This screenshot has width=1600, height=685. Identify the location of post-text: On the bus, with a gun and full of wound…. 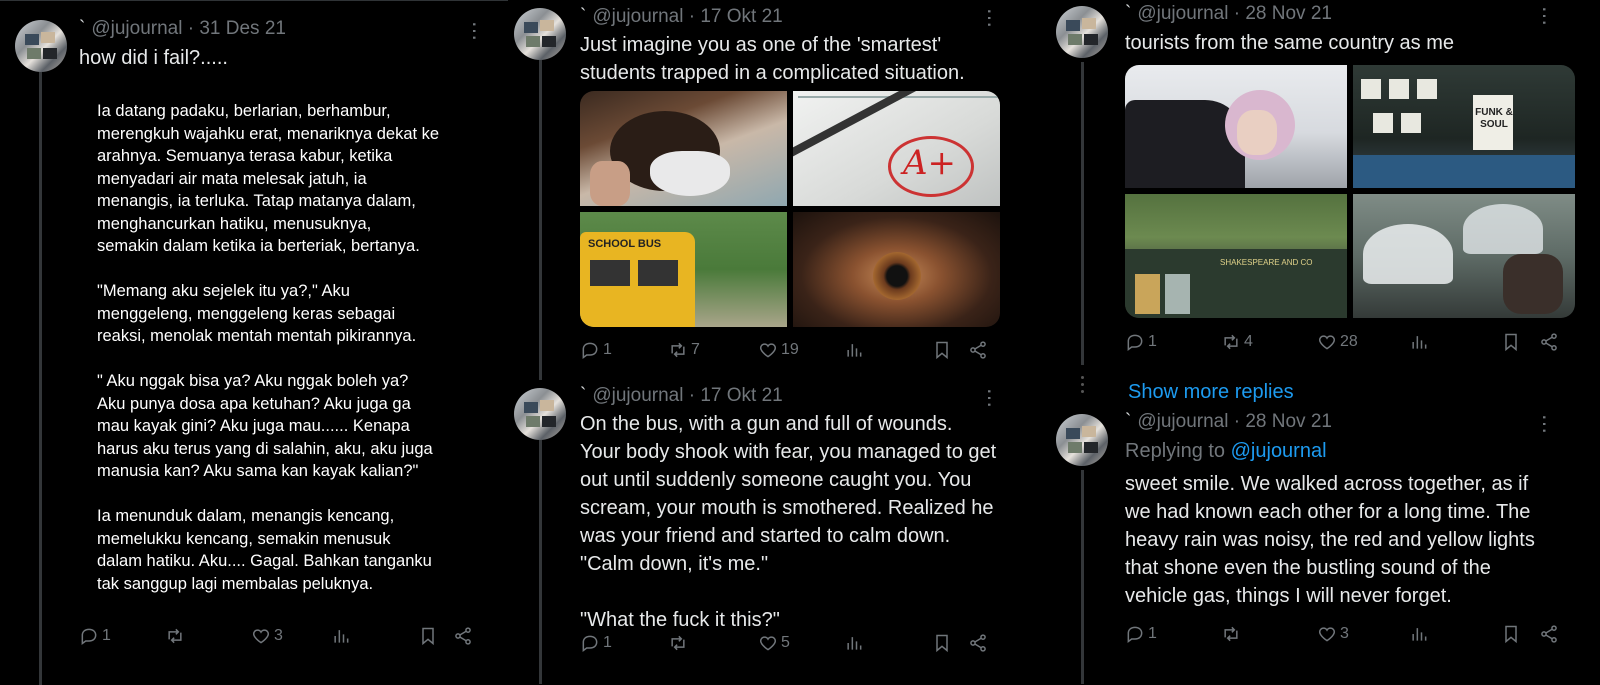
(788, 522).